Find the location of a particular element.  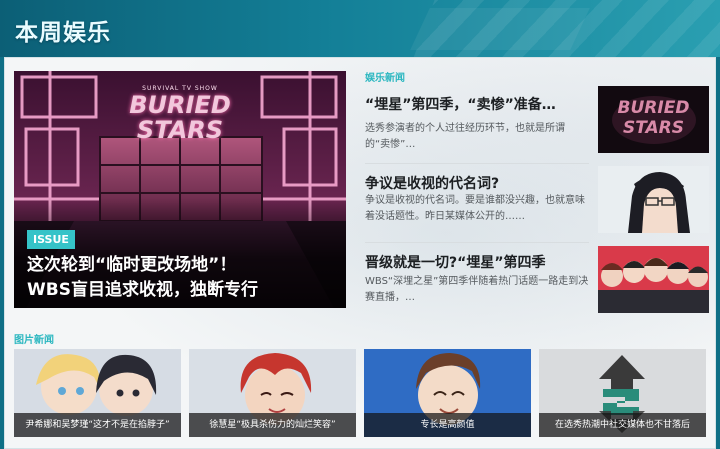

news-title: 晋级就是一切?“埋星”第四季 is located at coordinates (476, 262).